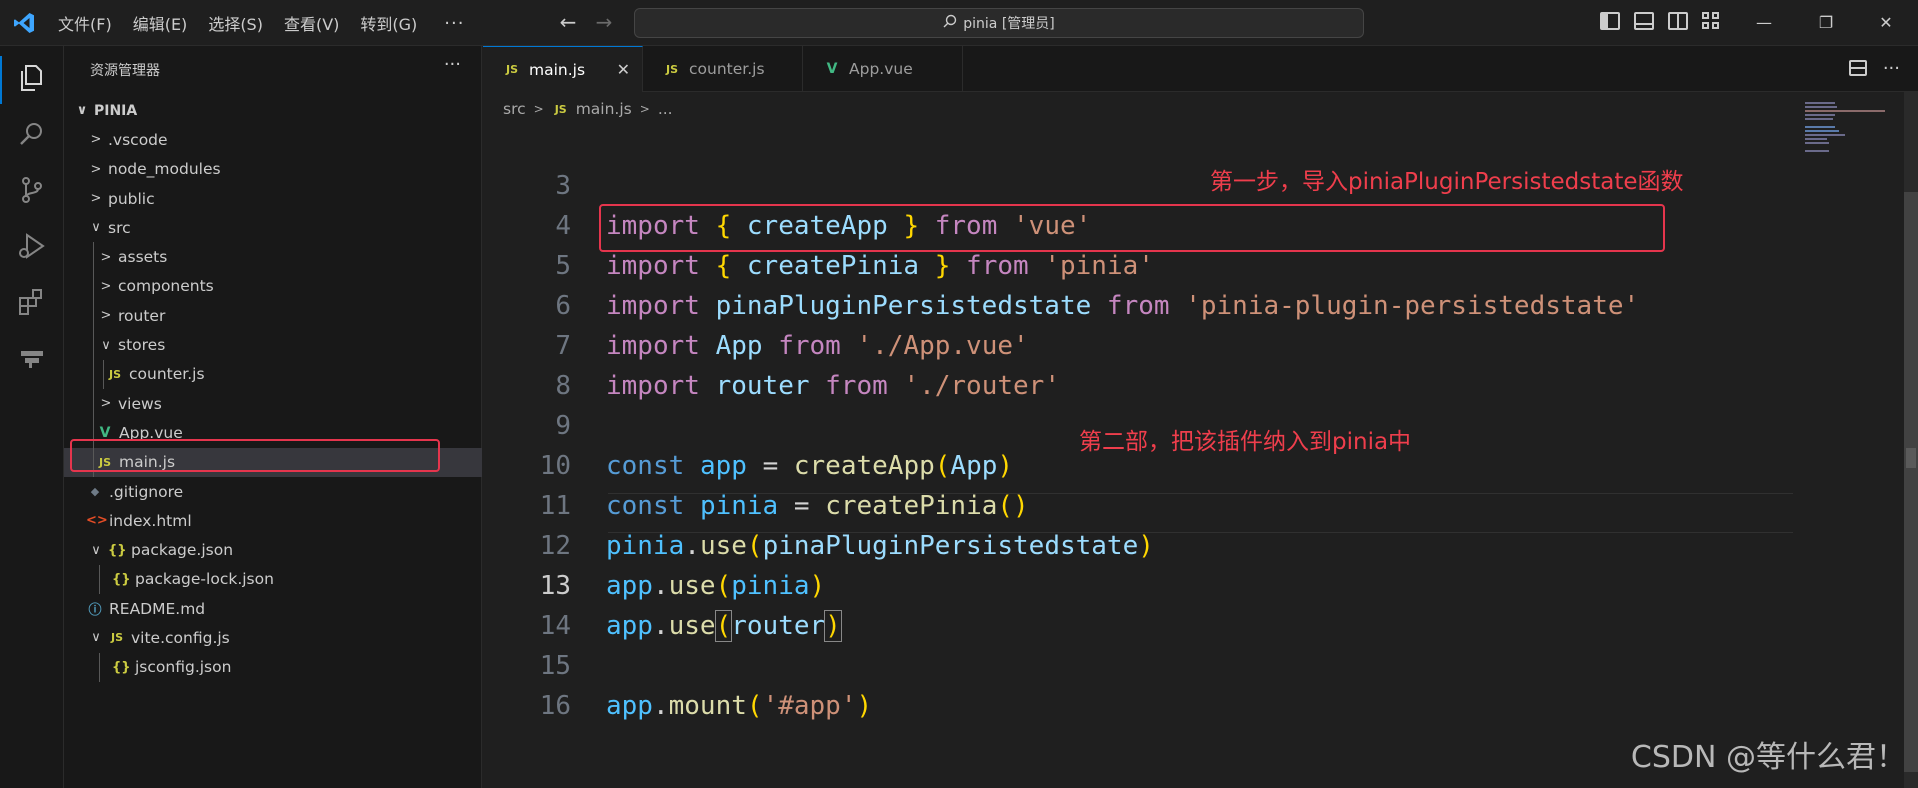  What do you see at coordinates (32, 190) in the screenshot?
I see `source-control-icon` at bounding box center [32, 190].